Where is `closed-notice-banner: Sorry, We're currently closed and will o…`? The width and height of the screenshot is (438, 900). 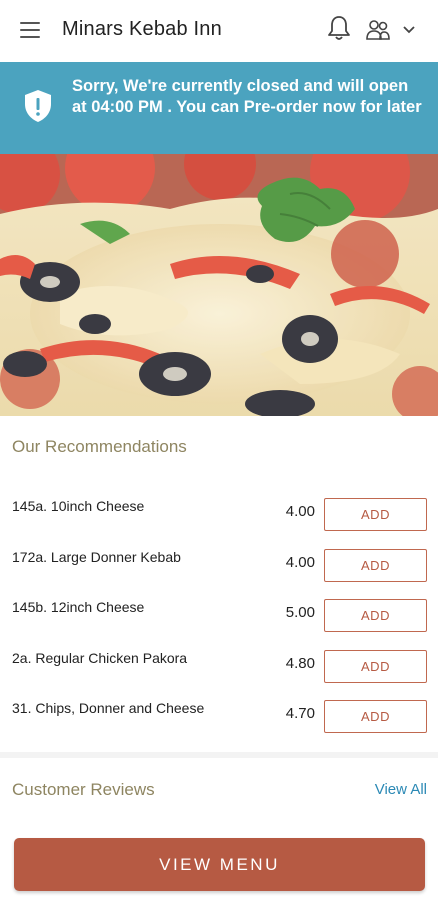 closed-notice-banner: Sorry, We're currently closed and will o… is located at coordinates (219, 108).